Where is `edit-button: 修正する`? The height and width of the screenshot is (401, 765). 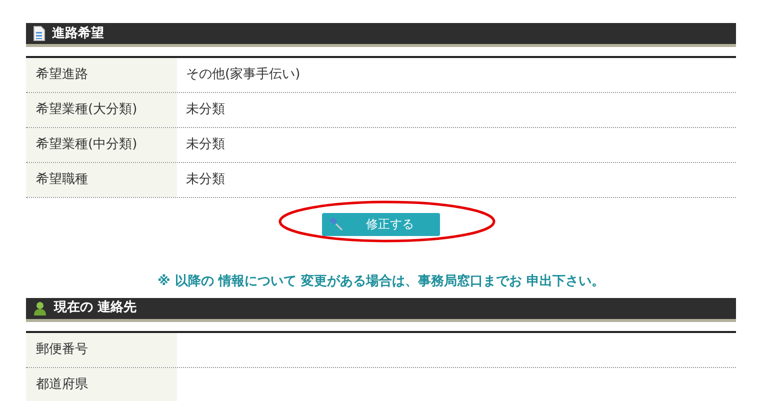
edit-button: 修正する is located at coordinates (381, 224).